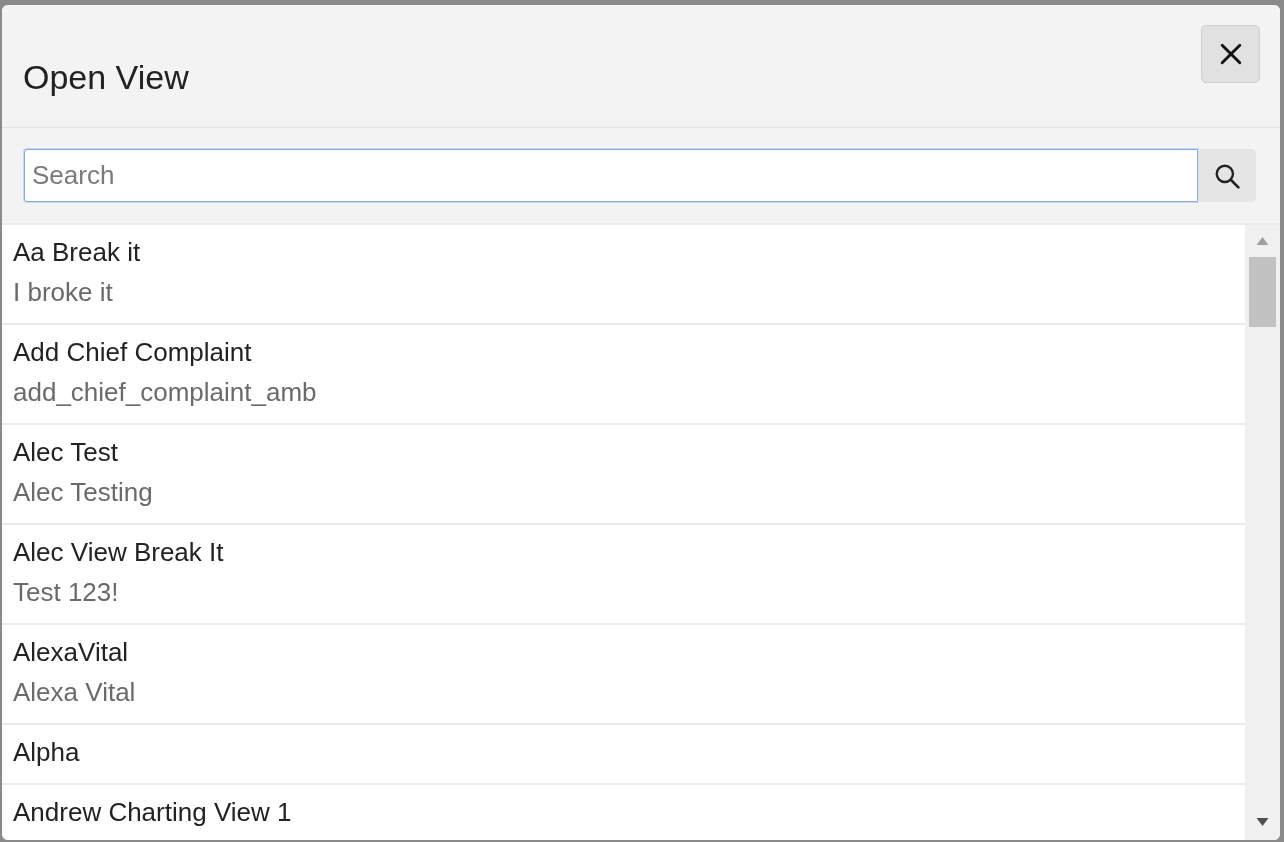  I want to click on close-icon, so click(1230, 54).